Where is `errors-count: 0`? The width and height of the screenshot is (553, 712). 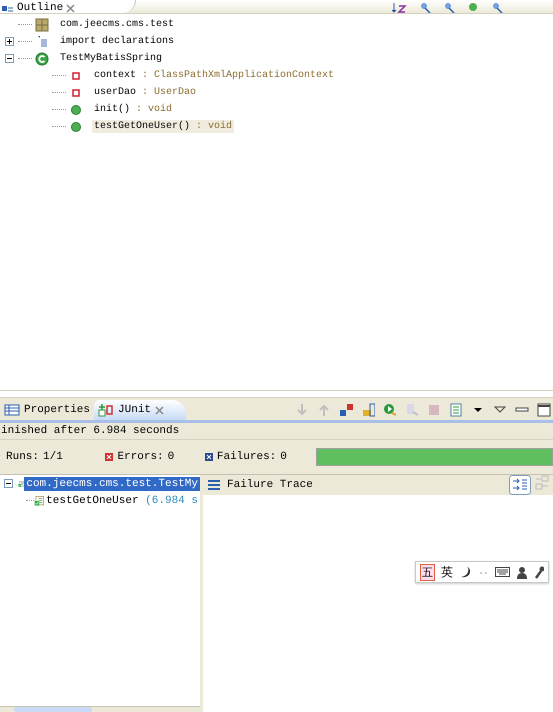 errors-count: 0 is located at coordinates (171, 457).